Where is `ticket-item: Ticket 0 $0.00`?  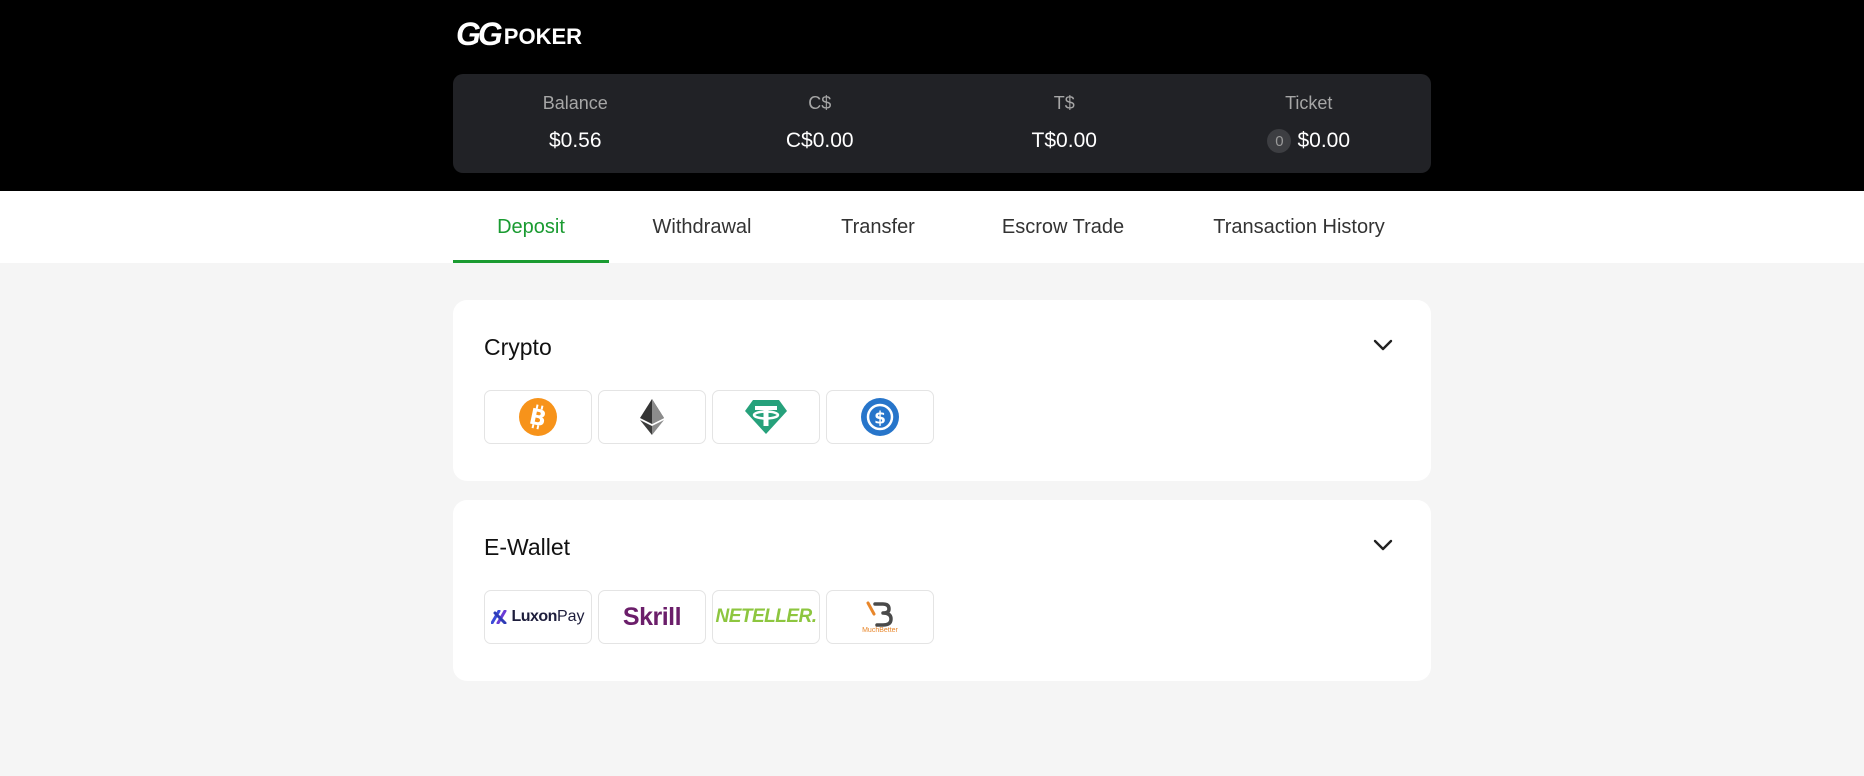 ticket-item: Ticket 0 $0.00 is located at coordinates (1309, 123).